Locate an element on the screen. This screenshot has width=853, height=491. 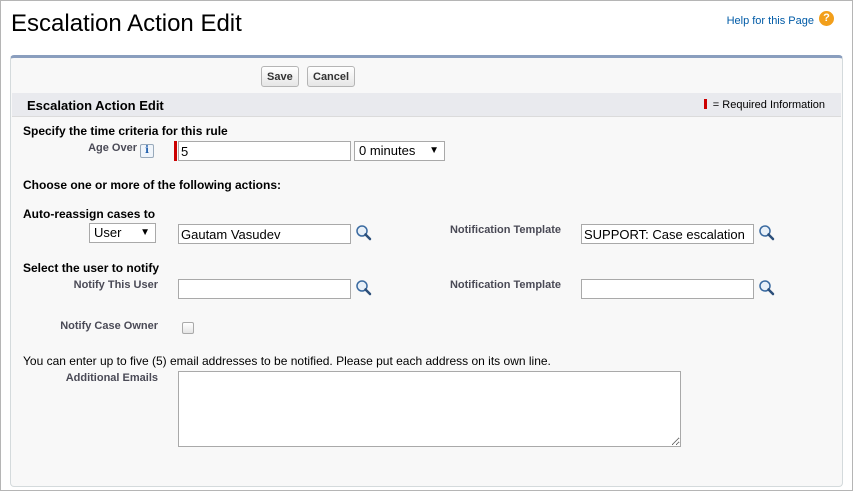
info-icon: i is located at coordinates (147, 151).